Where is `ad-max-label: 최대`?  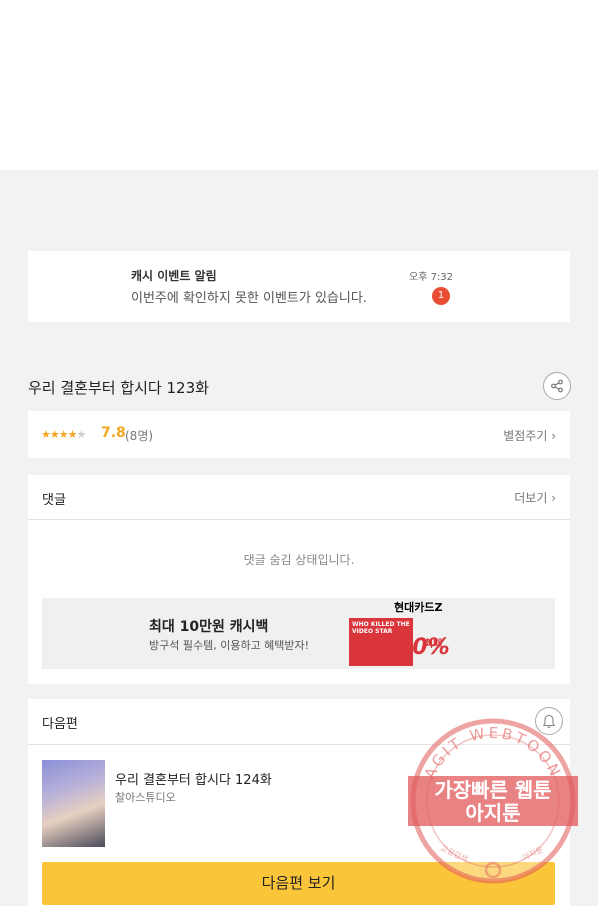 ad-max-label: 최대 is located at coordinates (433, 644).